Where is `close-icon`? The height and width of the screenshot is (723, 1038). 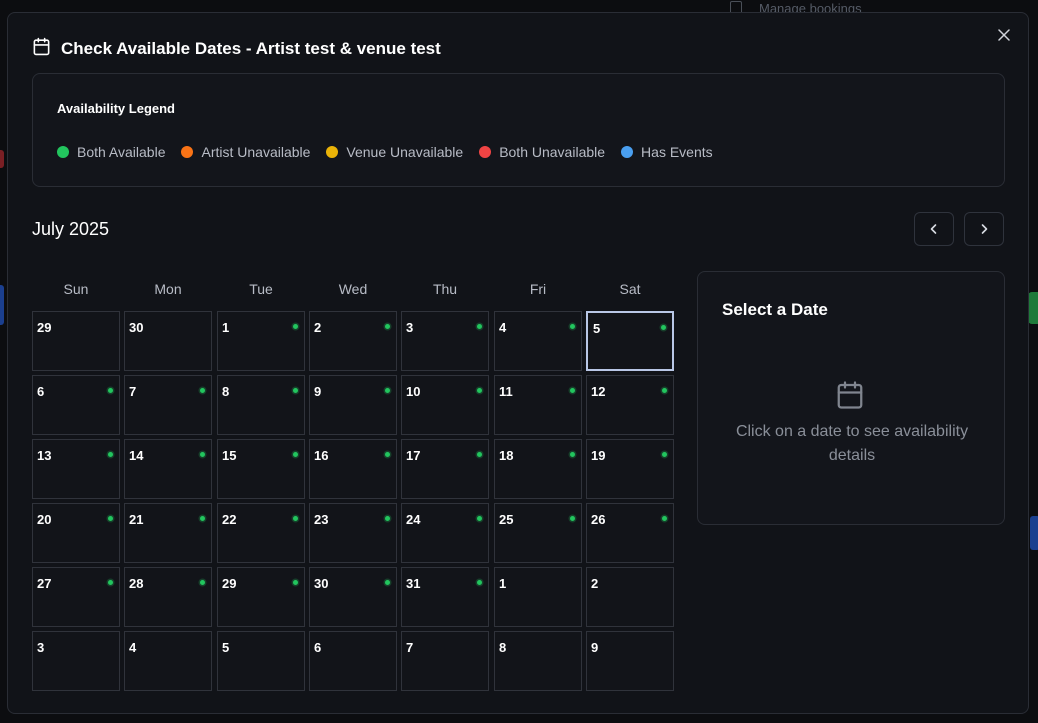
close-icon is located at coordinates (1004, 35).